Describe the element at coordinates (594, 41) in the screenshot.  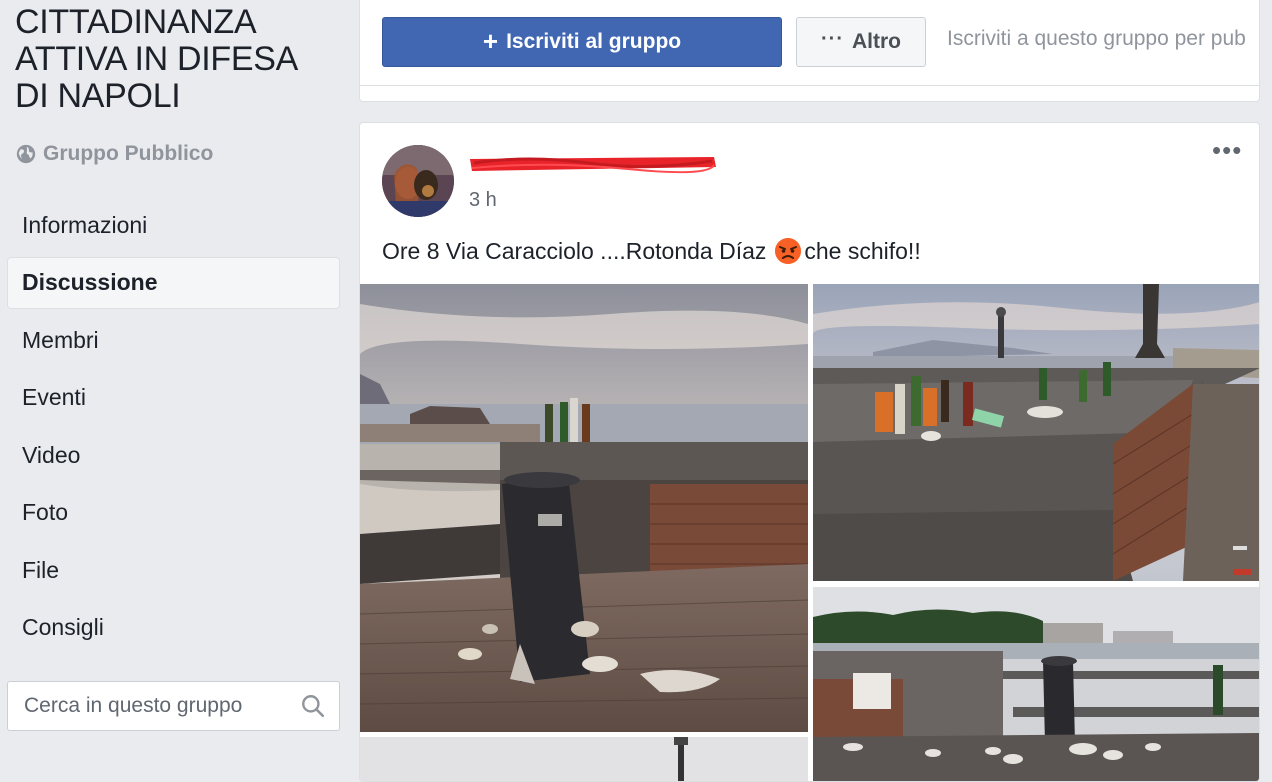
I see `join-group-label: Iscriviti al gruppo` at that location.